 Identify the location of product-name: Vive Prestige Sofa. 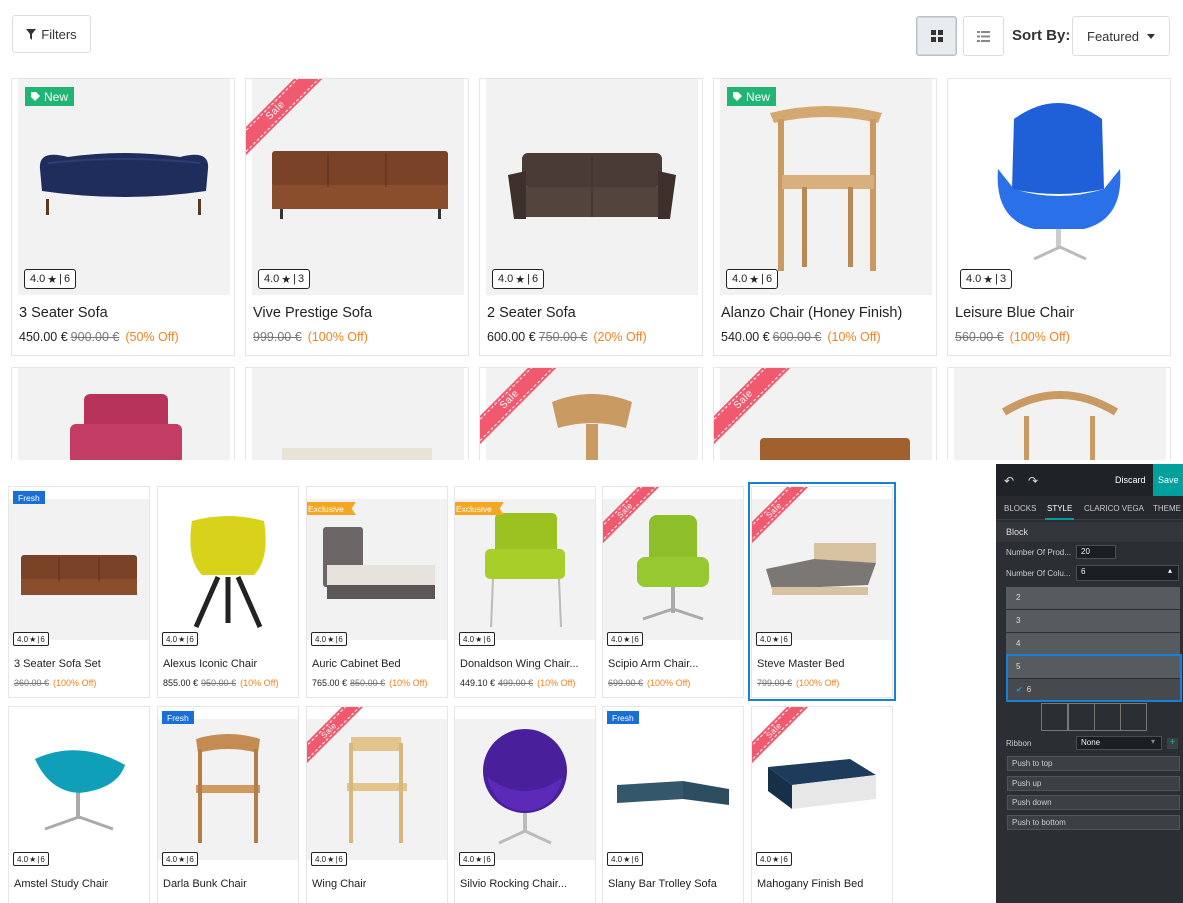
(312, 313).